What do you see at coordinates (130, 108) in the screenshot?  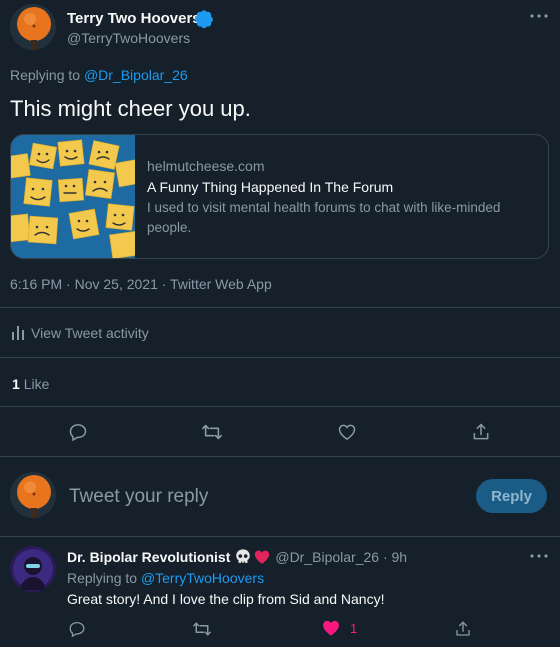 I see `tweet-text: This might cheer you up.` at bounding box center [130, 108].